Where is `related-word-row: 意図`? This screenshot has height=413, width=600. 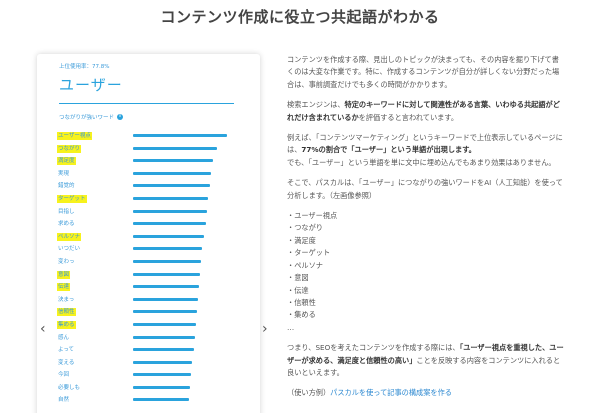 related-word-row: 意図 is located at coordinates (152, 276).